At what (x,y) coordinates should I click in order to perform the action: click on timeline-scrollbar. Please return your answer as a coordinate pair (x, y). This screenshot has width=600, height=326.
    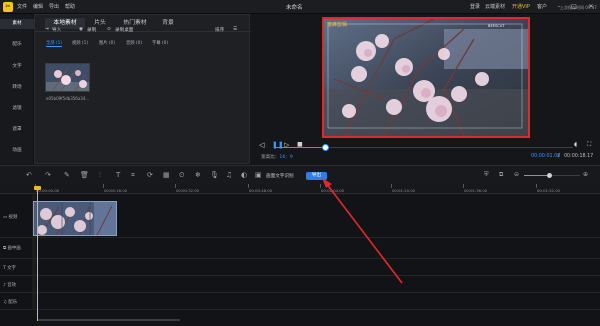
    Looking at the image, I should click on (109, 320).